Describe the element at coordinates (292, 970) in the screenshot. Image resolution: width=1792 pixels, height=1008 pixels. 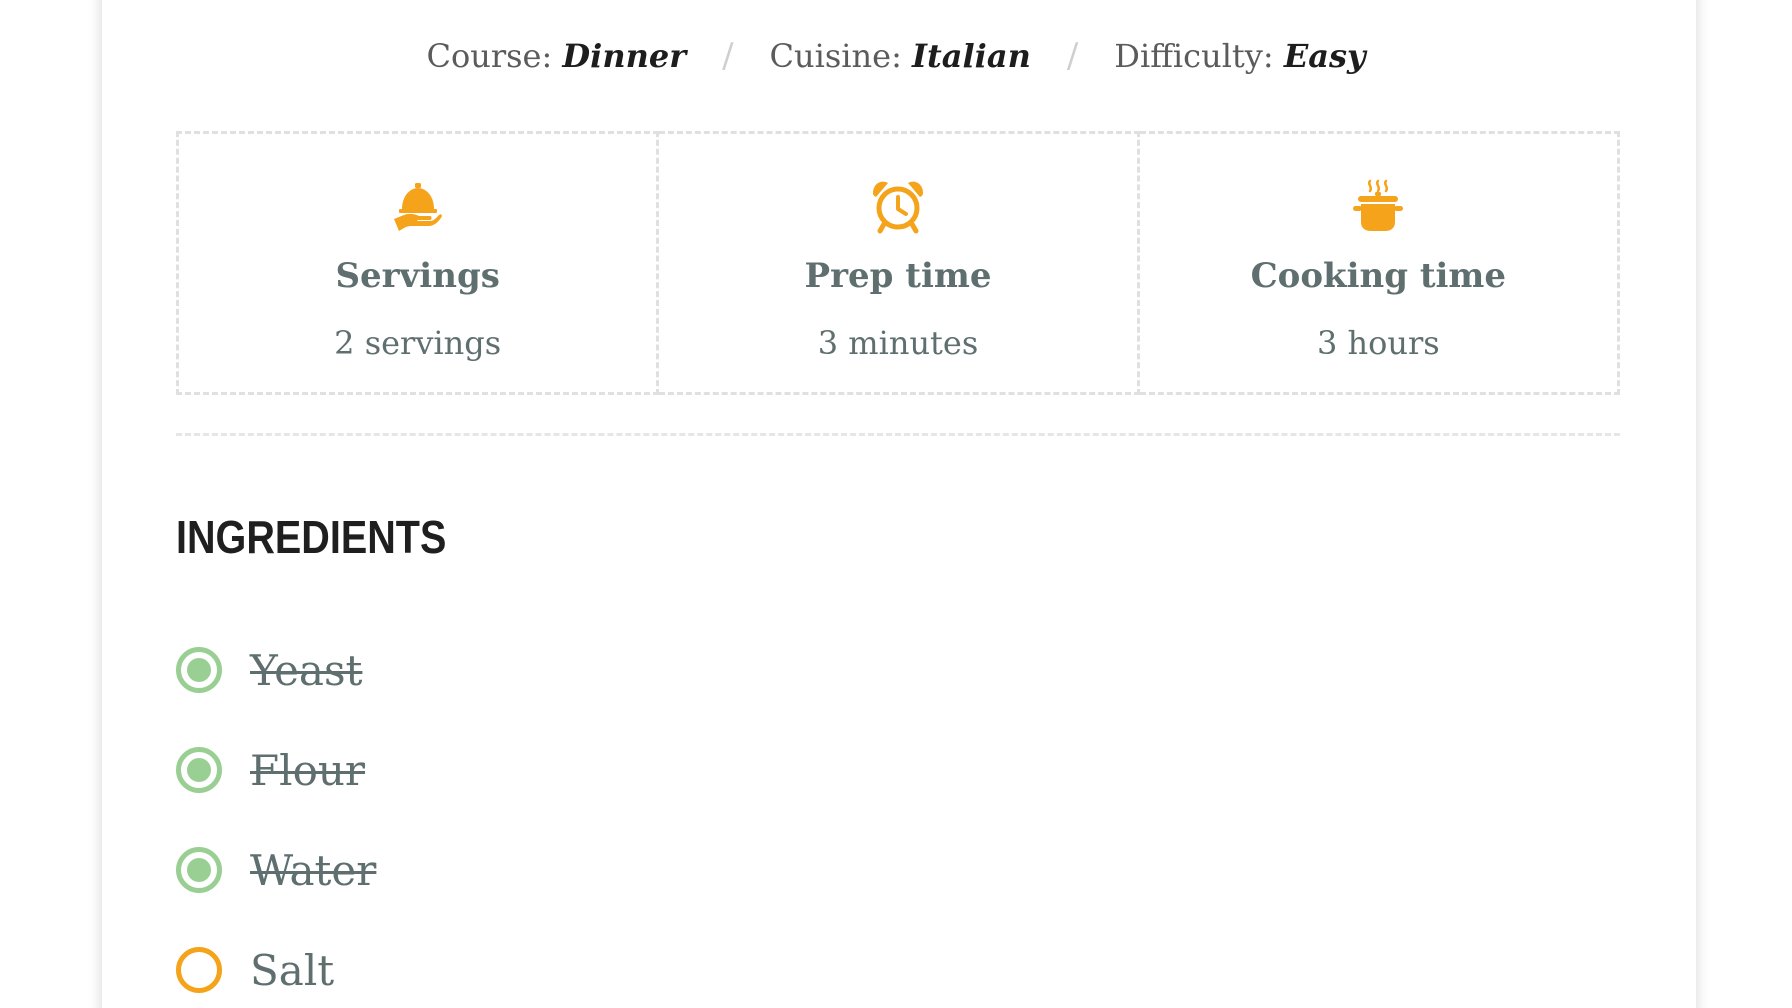
I see `ingredient-name: Salt` at that location.